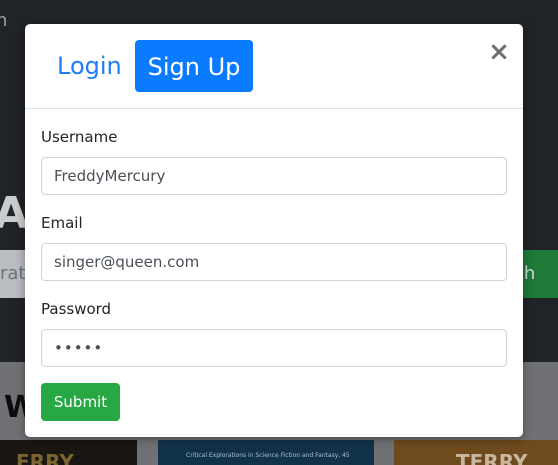 The image size is (558, 465). I want to click on nav-fragment: h, so click(4, 20).